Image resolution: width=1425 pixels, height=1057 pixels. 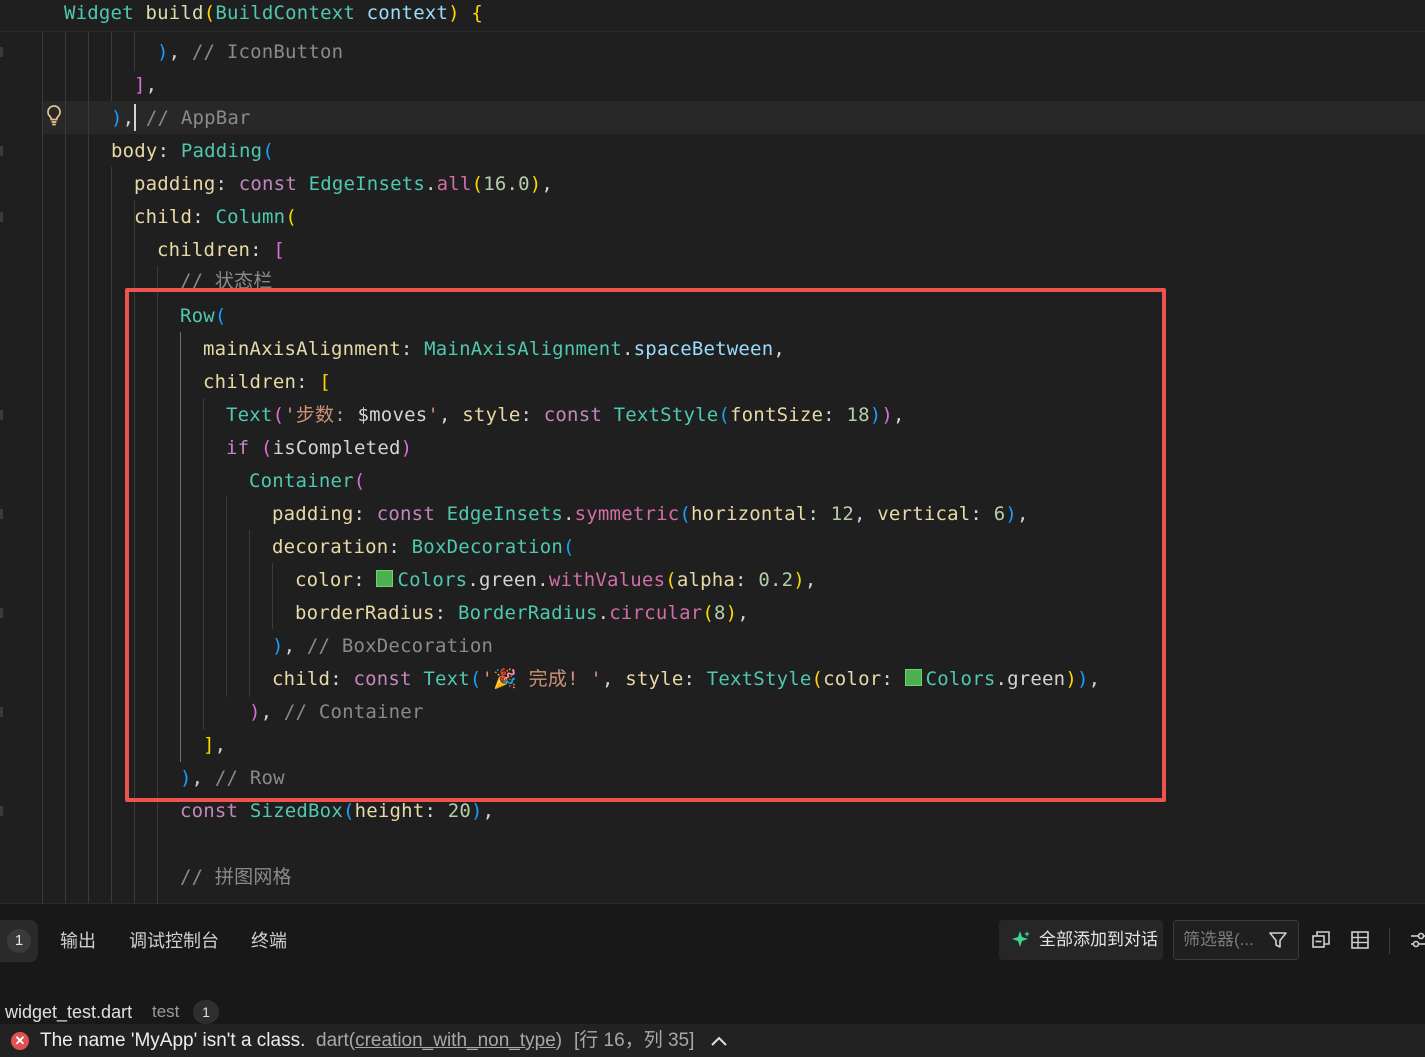 I want to click on error-icon: ✕, so click(x=20, y=1041).